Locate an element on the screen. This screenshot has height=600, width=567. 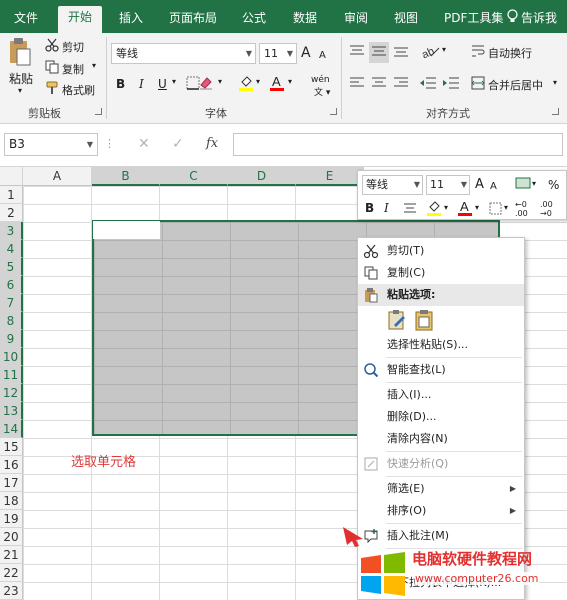
phonetic-button: wén is located at coordinates (320, 80).